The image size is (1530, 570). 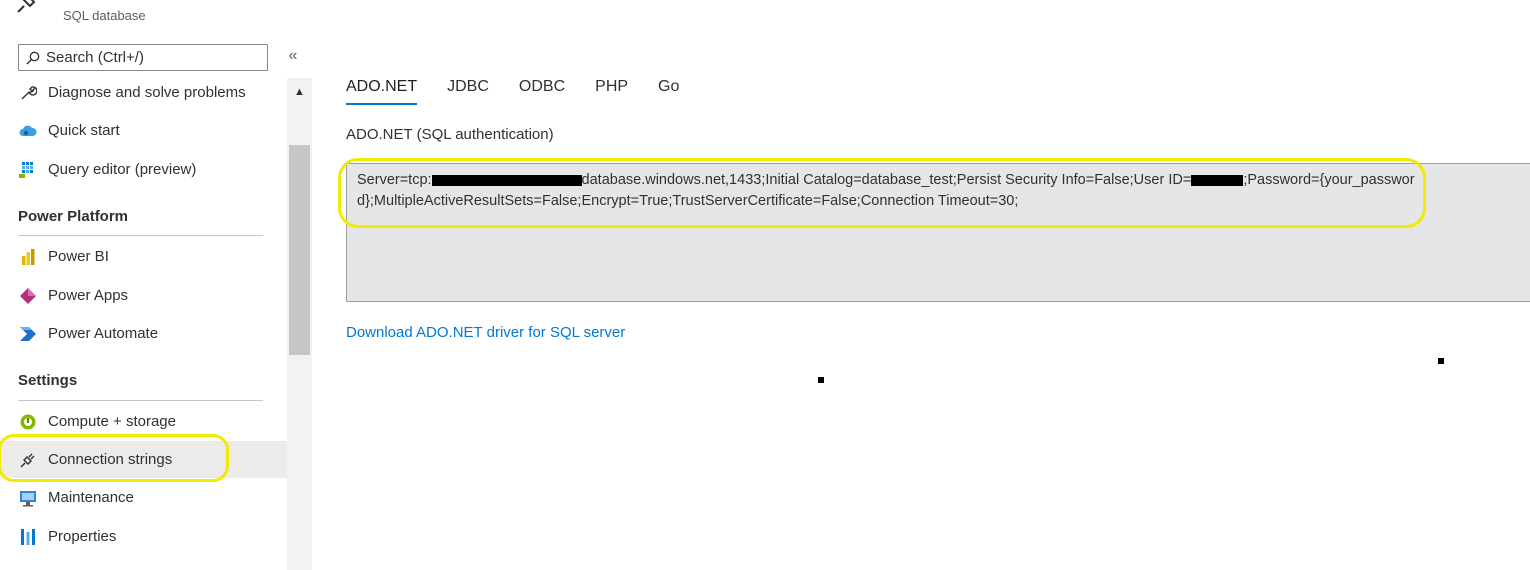 I want to click on search-box, so click(x=143, y=57).